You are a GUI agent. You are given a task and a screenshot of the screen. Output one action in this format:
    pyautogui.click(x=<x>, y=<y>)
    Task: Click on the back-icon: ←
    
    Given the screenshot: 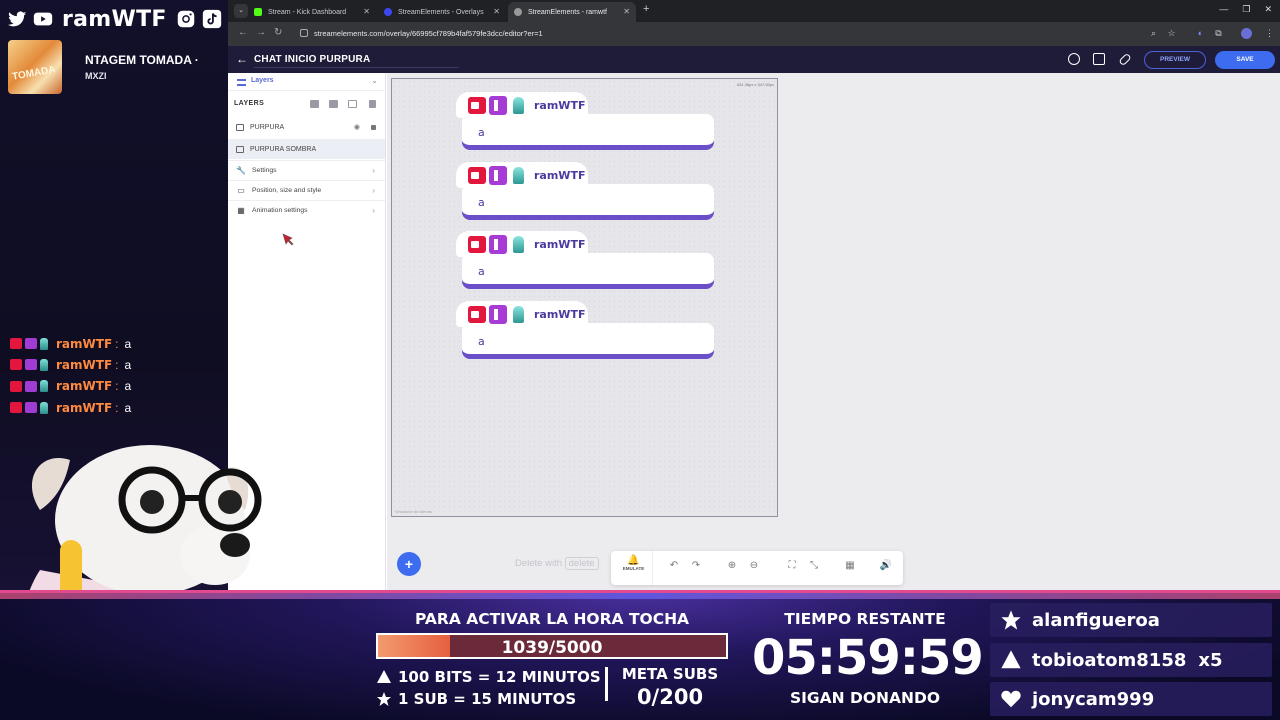 What is the action you would take?
    pyautogui.click(x=243, y=32)
    